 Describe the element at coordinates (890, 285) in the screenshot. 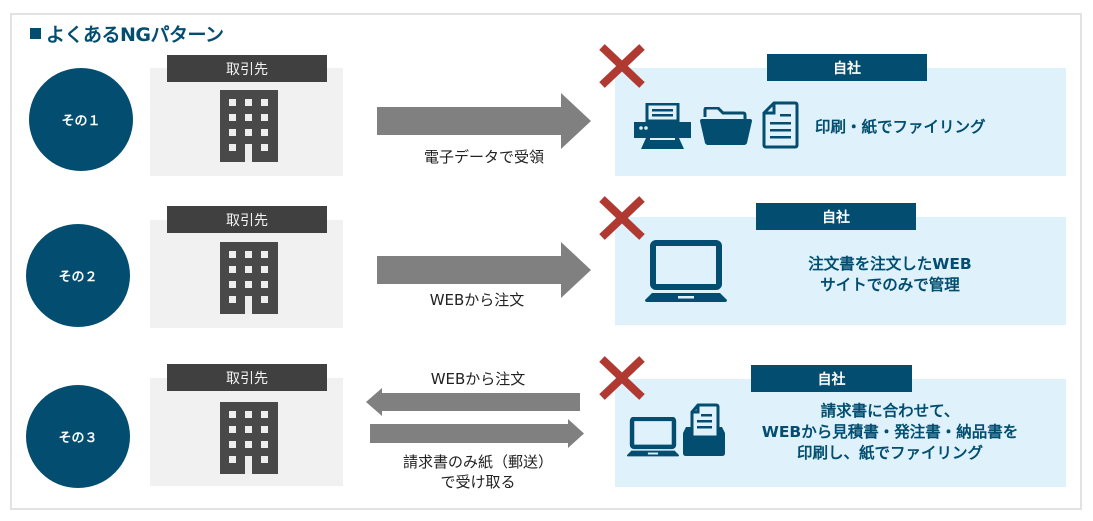

I see `description-line: サイトでのみで管理` at that location.